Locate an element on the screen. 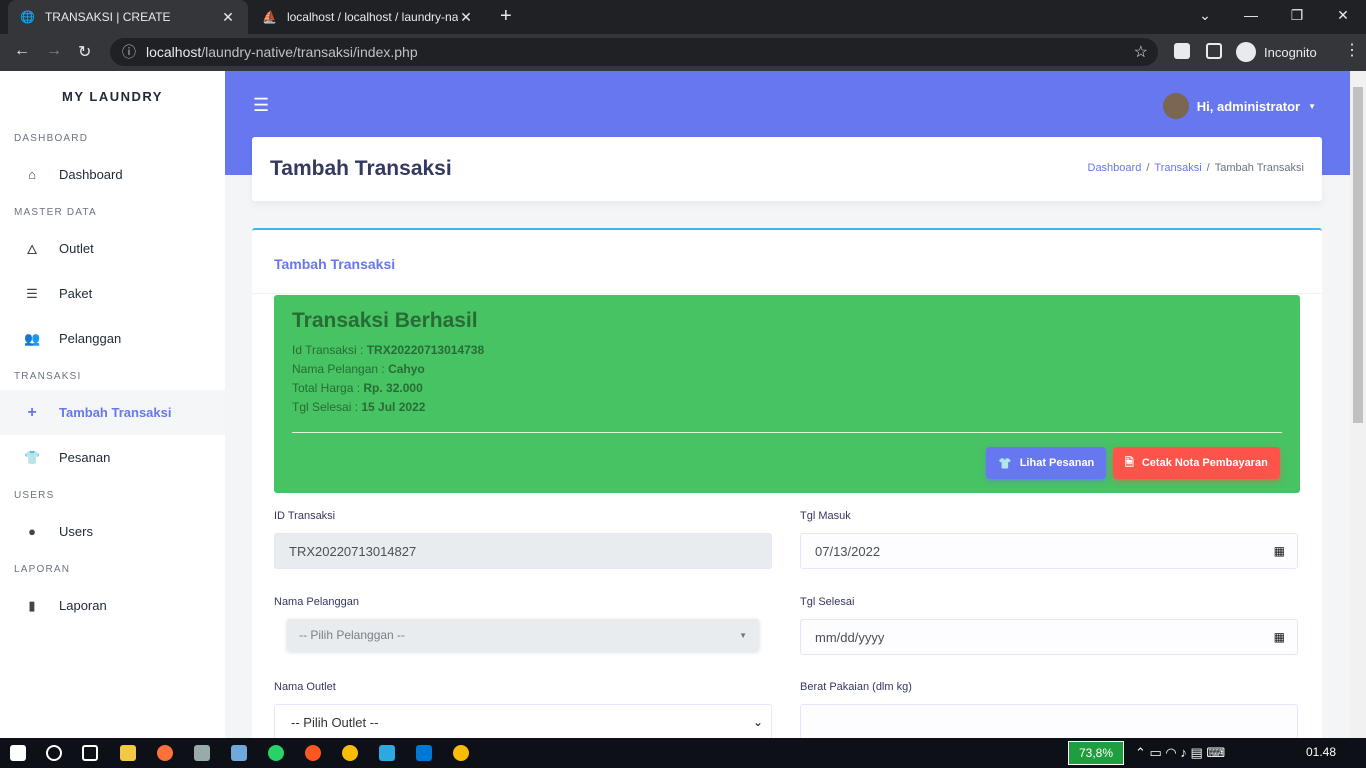 The height and width of the screenshot is (768, 1366). tgl-selesai-group: Tgl Selesai mm/dd/yyyy ▦ is located at coordinates (1049, 625).